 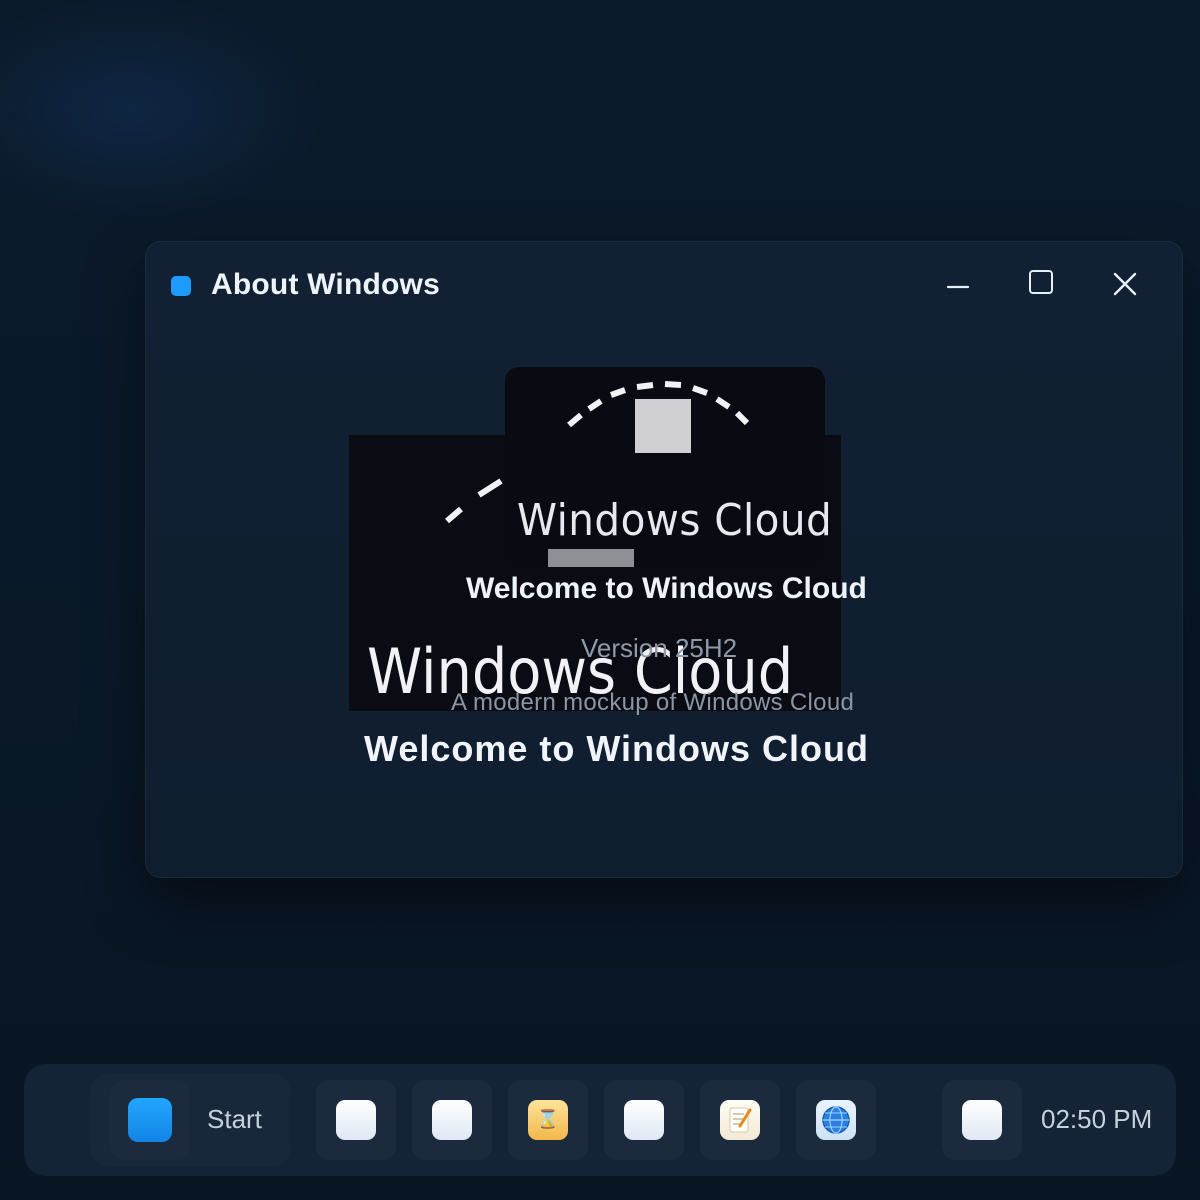 I want to click on start-icon, so click(x=150, y=1120).